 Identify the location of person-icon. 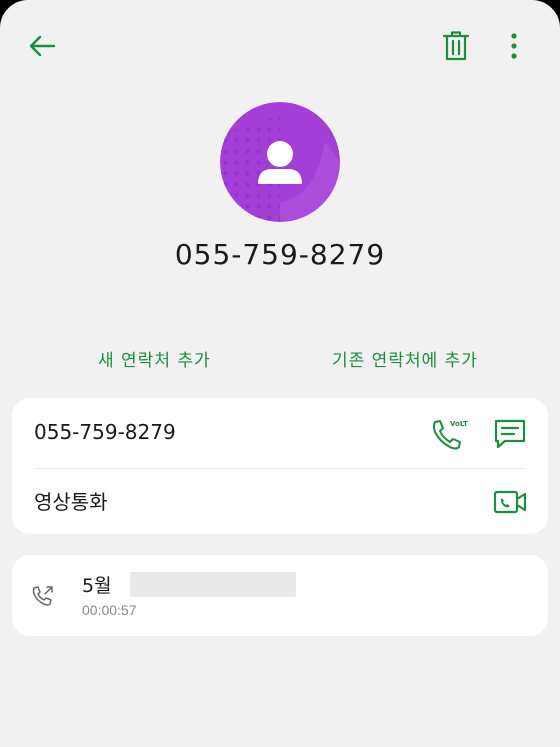
(280, 162).